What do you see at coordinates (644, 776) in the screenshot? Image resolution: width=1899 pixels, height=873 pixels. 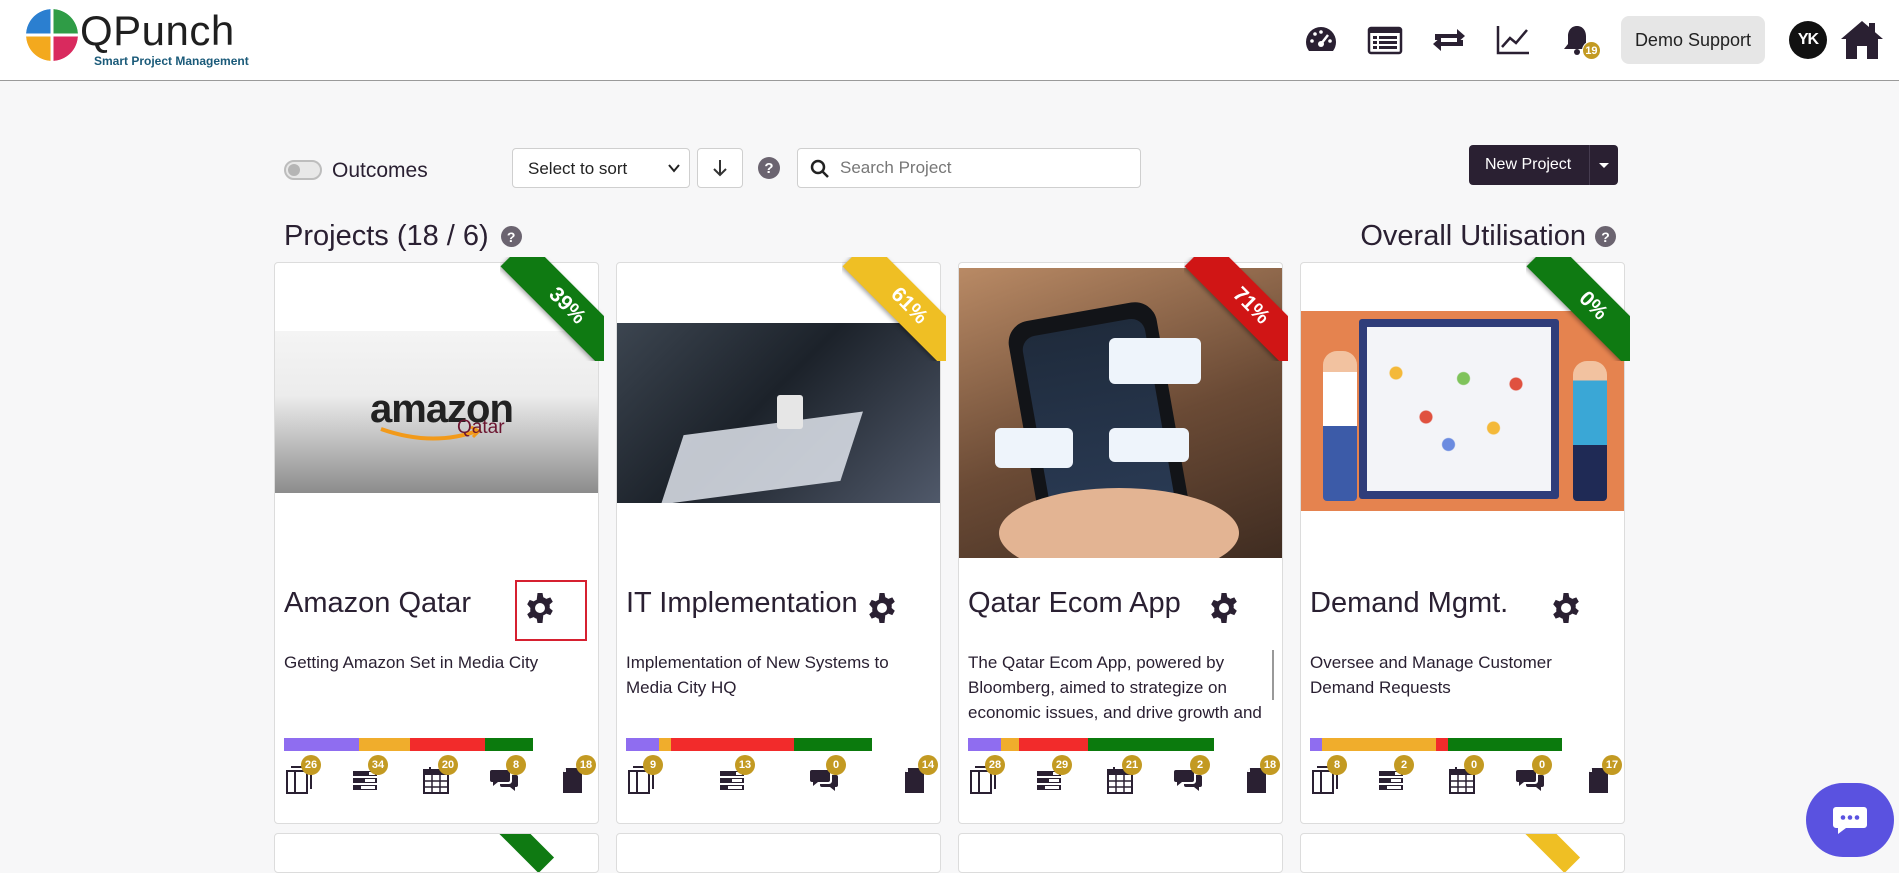 I see `stat-book: 9` at bounding box center [644, 776].